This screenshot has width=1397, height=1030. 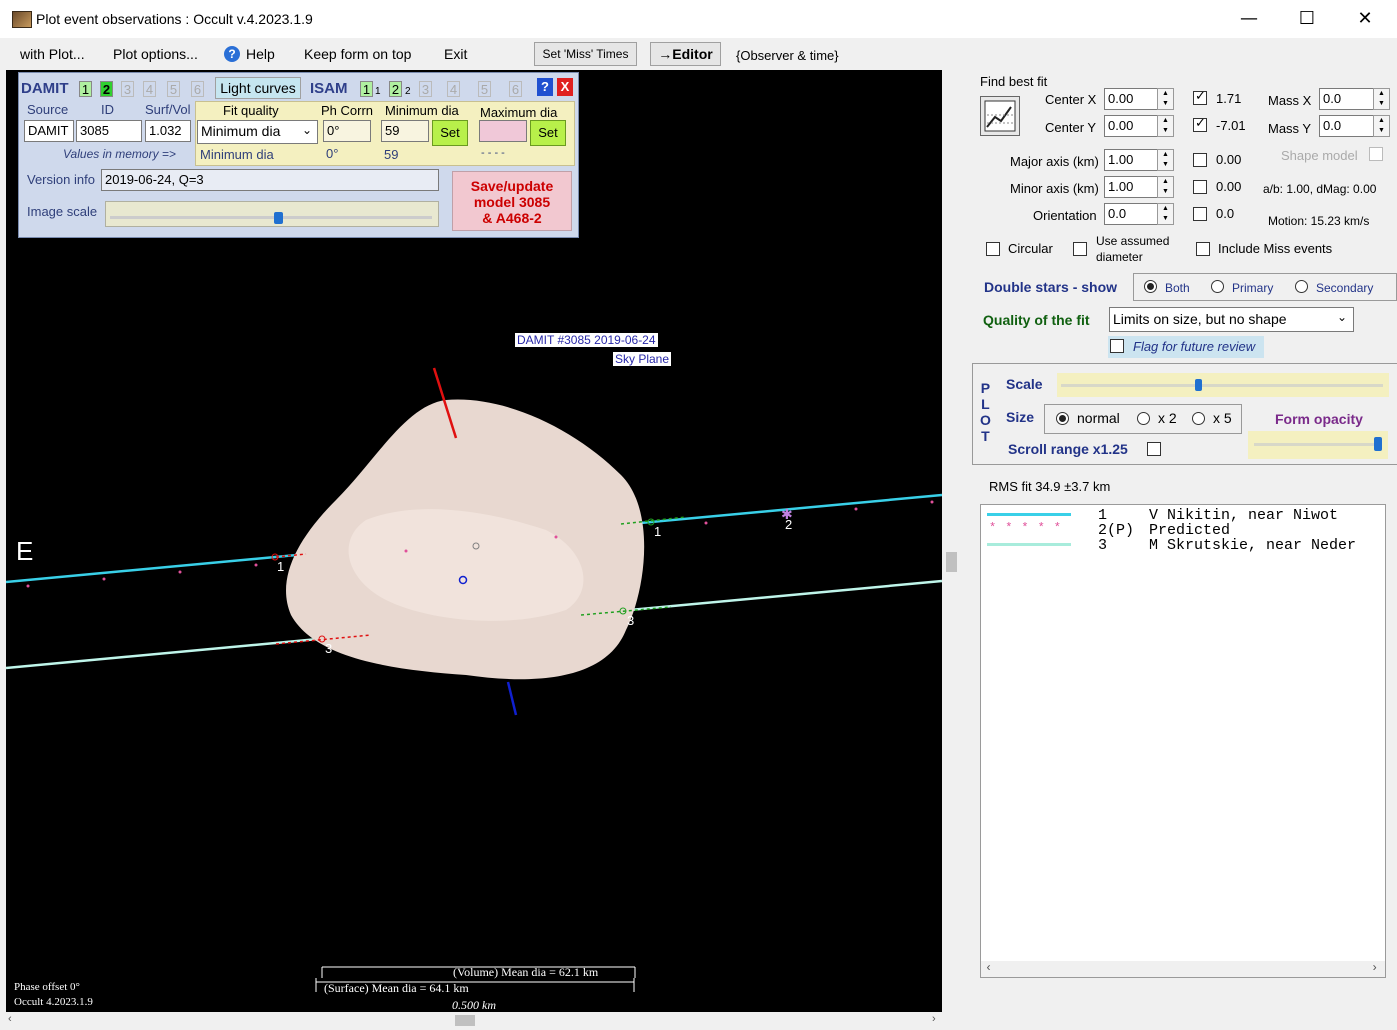 I want to click on light-curves-button: Light curves, so click(x=258, y=88).